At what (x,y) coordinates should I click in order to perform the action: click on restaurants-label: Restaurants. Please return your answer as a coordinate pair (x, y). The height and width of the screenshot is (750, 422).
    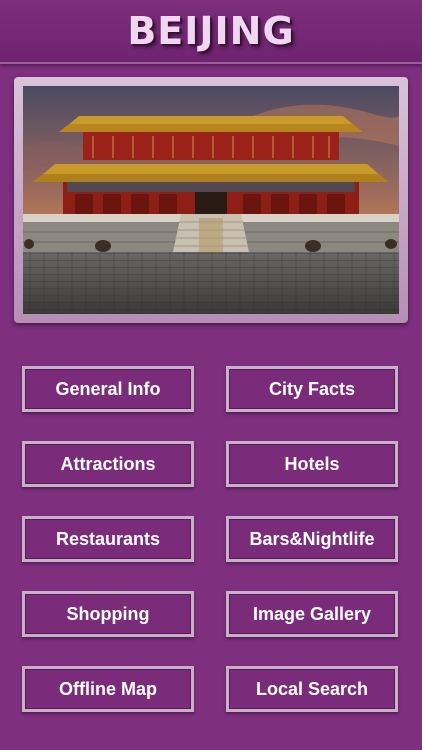
    Looking at the image, I should click on (108, 538).